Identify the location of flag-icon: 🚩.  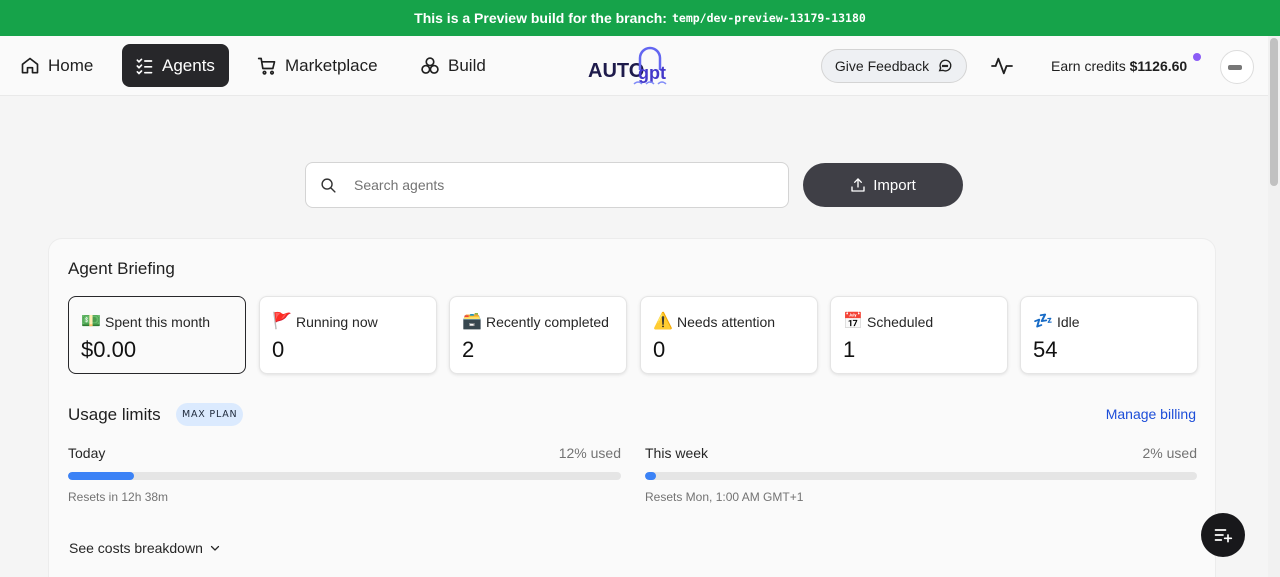
(282, 320).